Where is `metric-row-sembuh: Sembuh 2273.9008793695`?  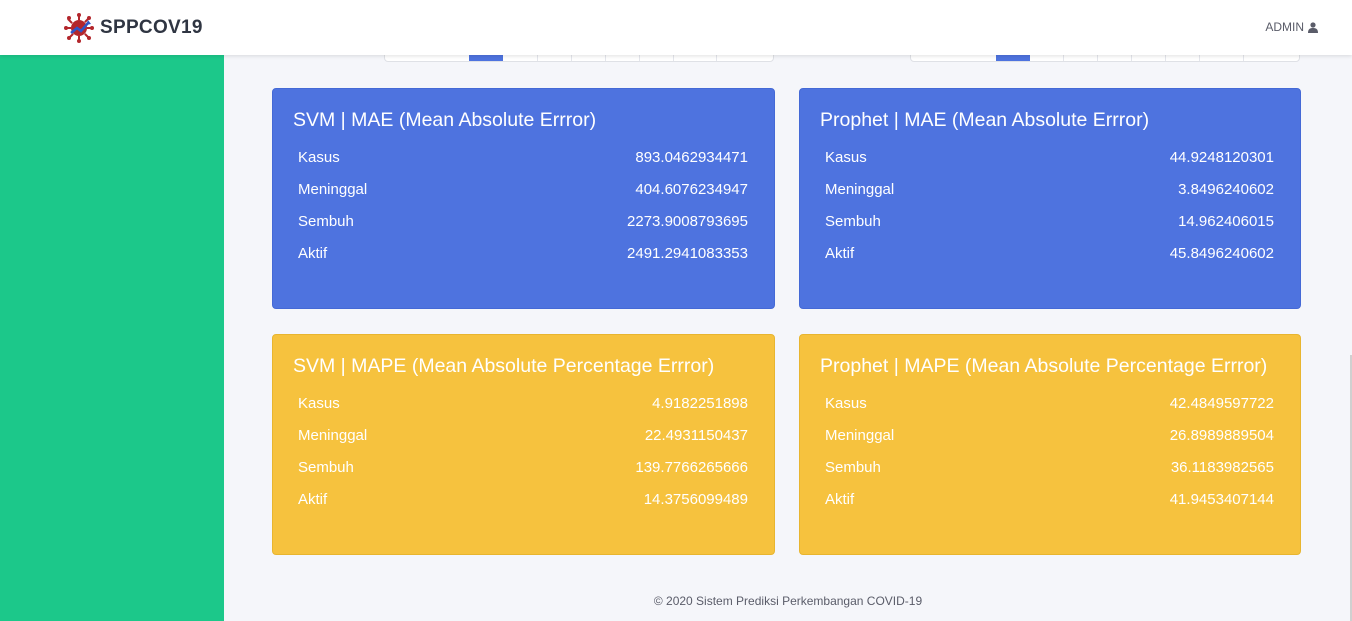
metric-row-sembuh: Sembuh 2273.9008793695 is located at coordinates (523, 221).